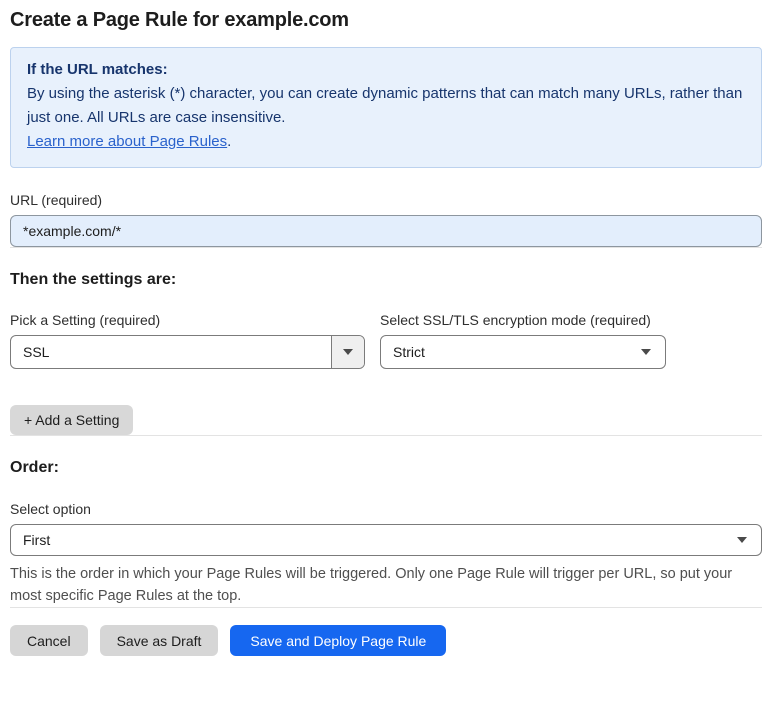 This screenshot has width=772, height=711. Describe the element at coordinates (49, 640) in the screenshot. I see `cancel-button: Cancel` at that location.